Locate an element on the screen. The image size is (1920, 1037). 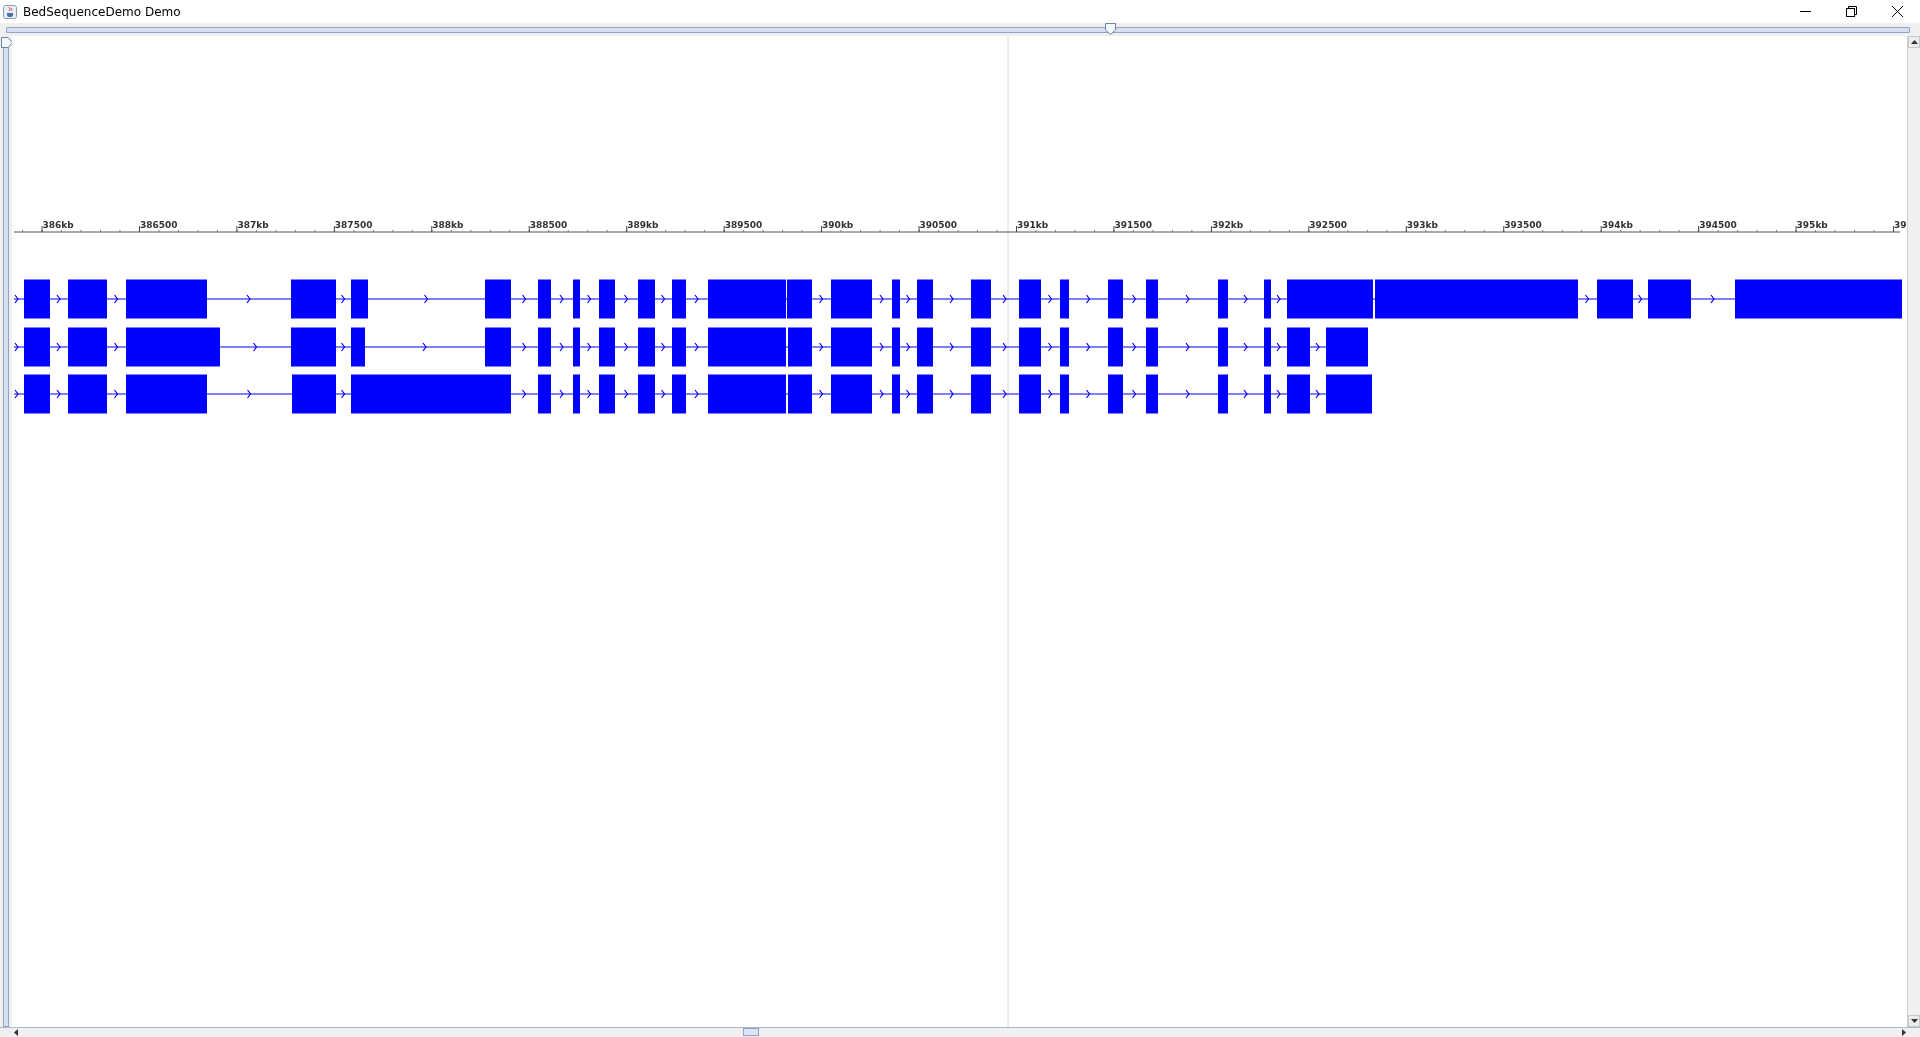
tick-label: 392500 is located at coordinates (1328, 225).